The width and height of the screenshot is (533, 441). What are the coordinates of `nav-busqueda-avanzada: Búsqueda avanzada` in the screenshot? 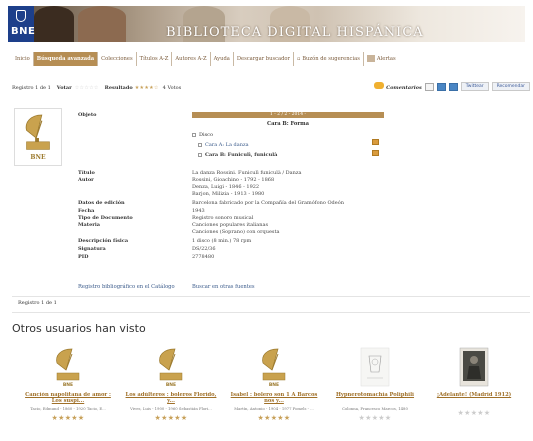 It's located at (66, 59).